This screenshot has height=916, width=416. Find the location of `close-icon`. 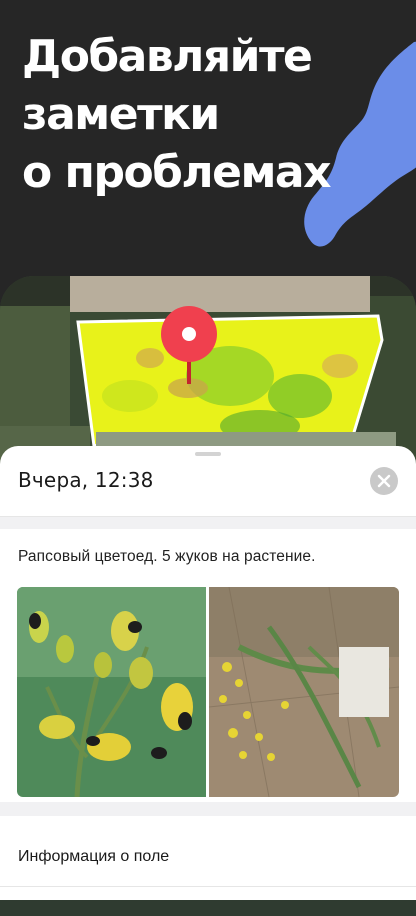

close-icon is located at coordinates (384, 481).